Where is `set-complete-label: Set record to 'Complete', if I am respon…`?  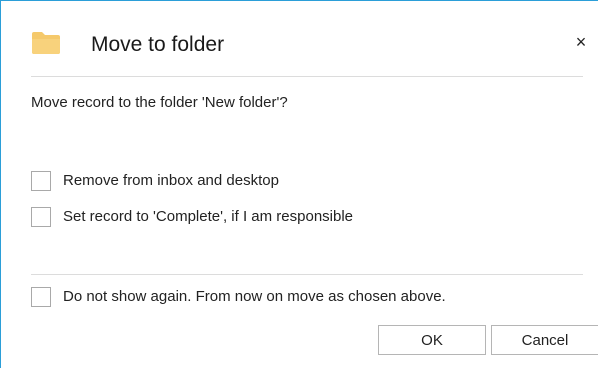 set-complete-label: Set record to 'Complete', if I am respon… is located at coordinates (208, 217).